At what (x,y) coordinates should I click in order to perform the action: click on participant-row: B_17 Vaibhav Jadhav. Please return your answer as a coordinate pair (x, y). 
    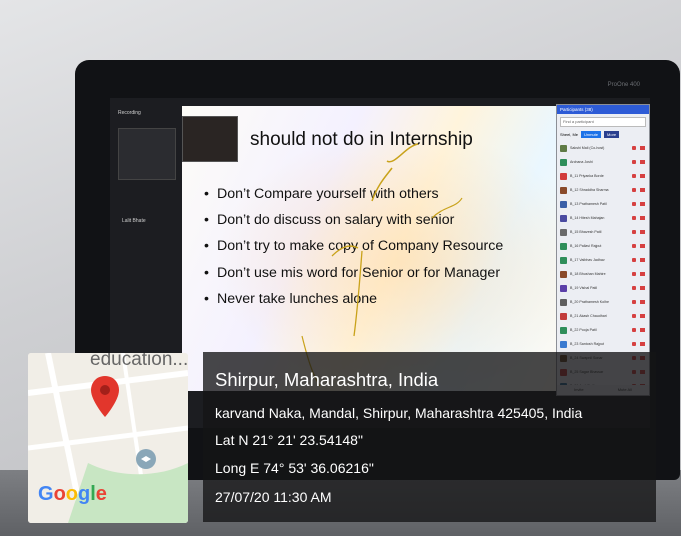
    Looking at the image, I should click on (603, 260).